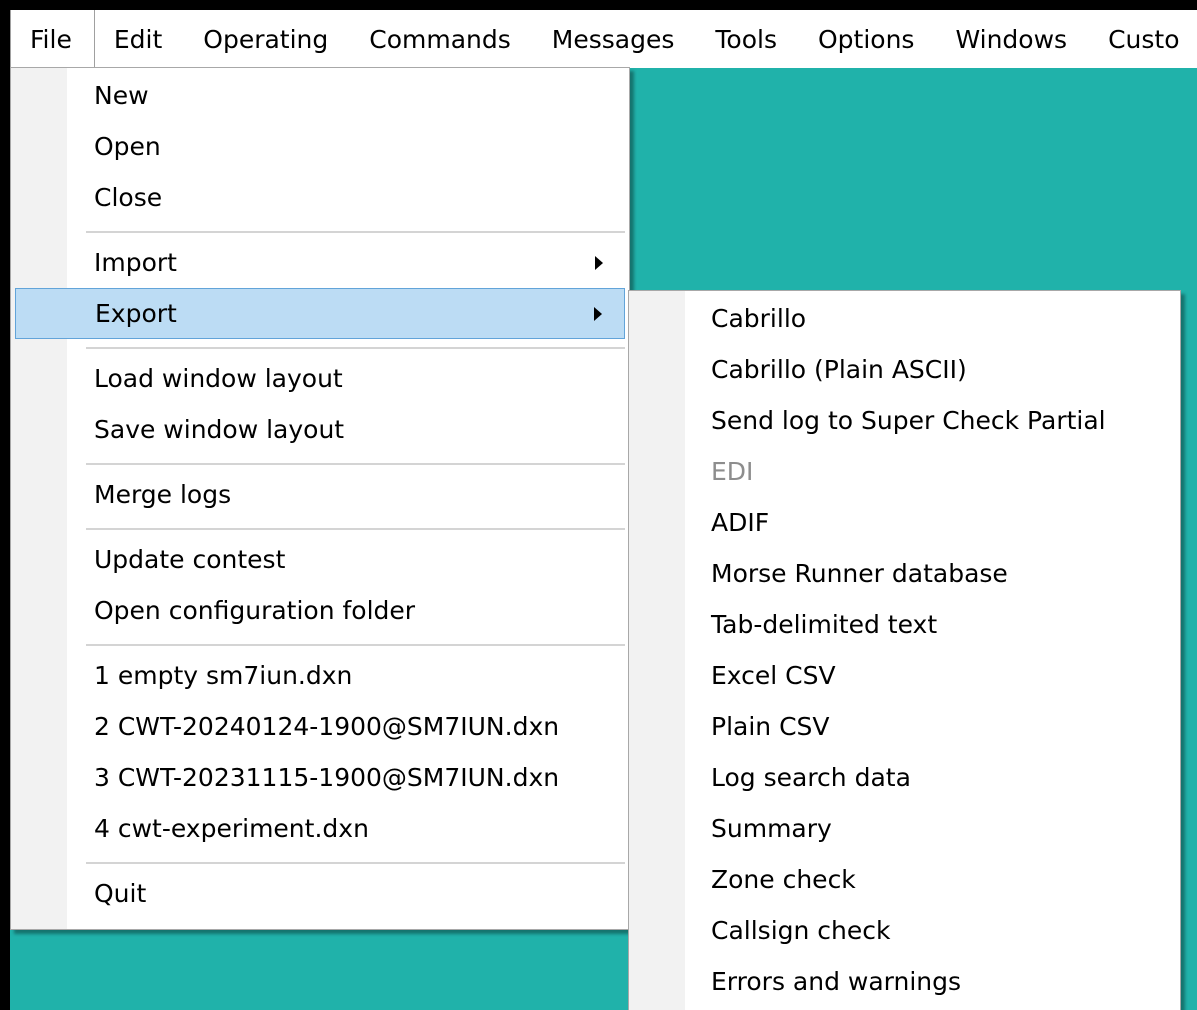 The height and width of the screenshot is (1010, 1197). Describe the element at coordinates (52, 39) in the screenshot. I see `menu-file: File` at that location.